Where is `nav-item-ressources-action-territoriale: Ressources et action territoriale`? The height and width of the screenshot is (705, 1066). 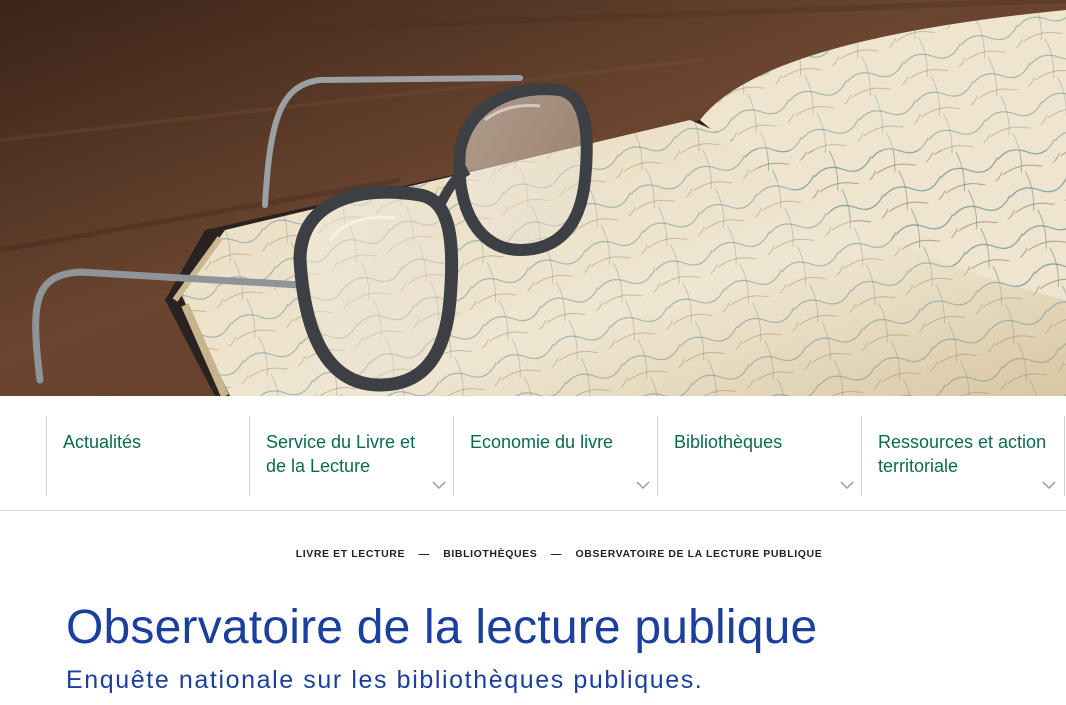 nav-item-ressources-action-territoriale: Ressources et action territoriale is located at coordinates (963, 456).